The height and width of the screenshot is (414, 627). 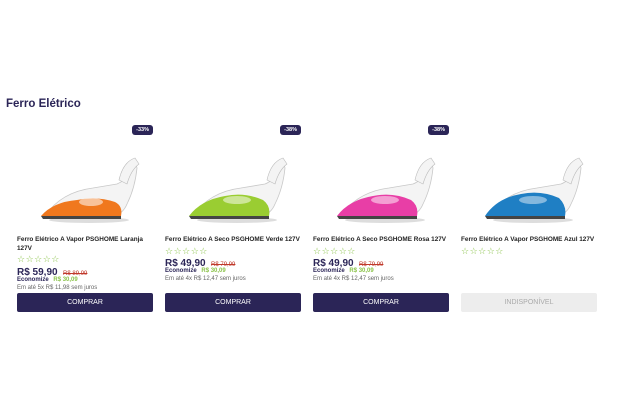 What do you see at coordinates (534, 190) in the screenshot?
I see `steam-iron-blue-icon` at bounding box center [534, 190].